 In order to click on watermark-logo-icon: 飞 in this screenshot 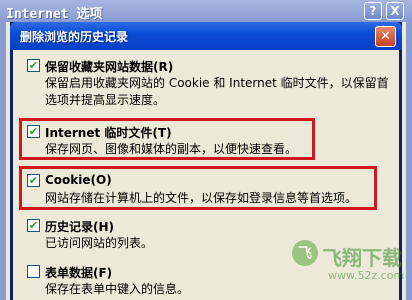, I will do `click(305, 253)`.